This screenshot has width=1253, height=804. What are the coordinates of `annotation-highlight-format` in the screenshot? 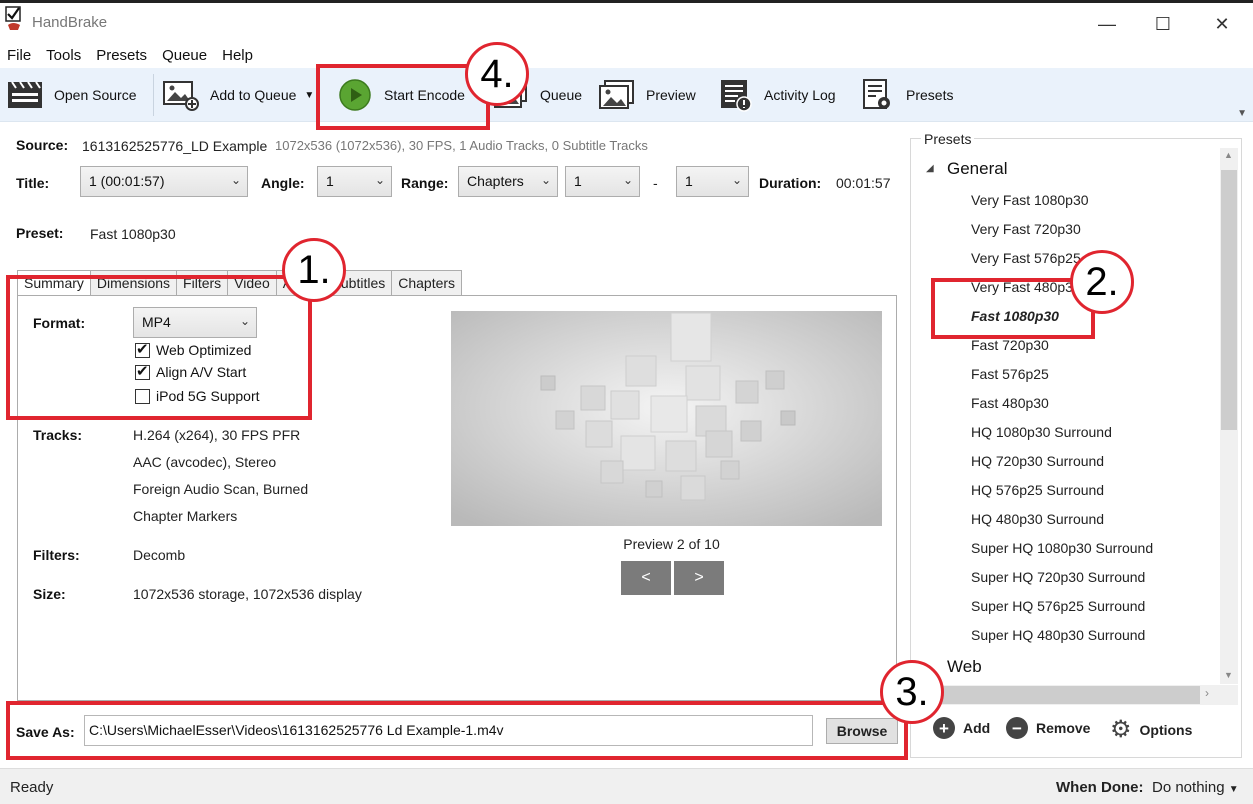 It's located at (159, 347).